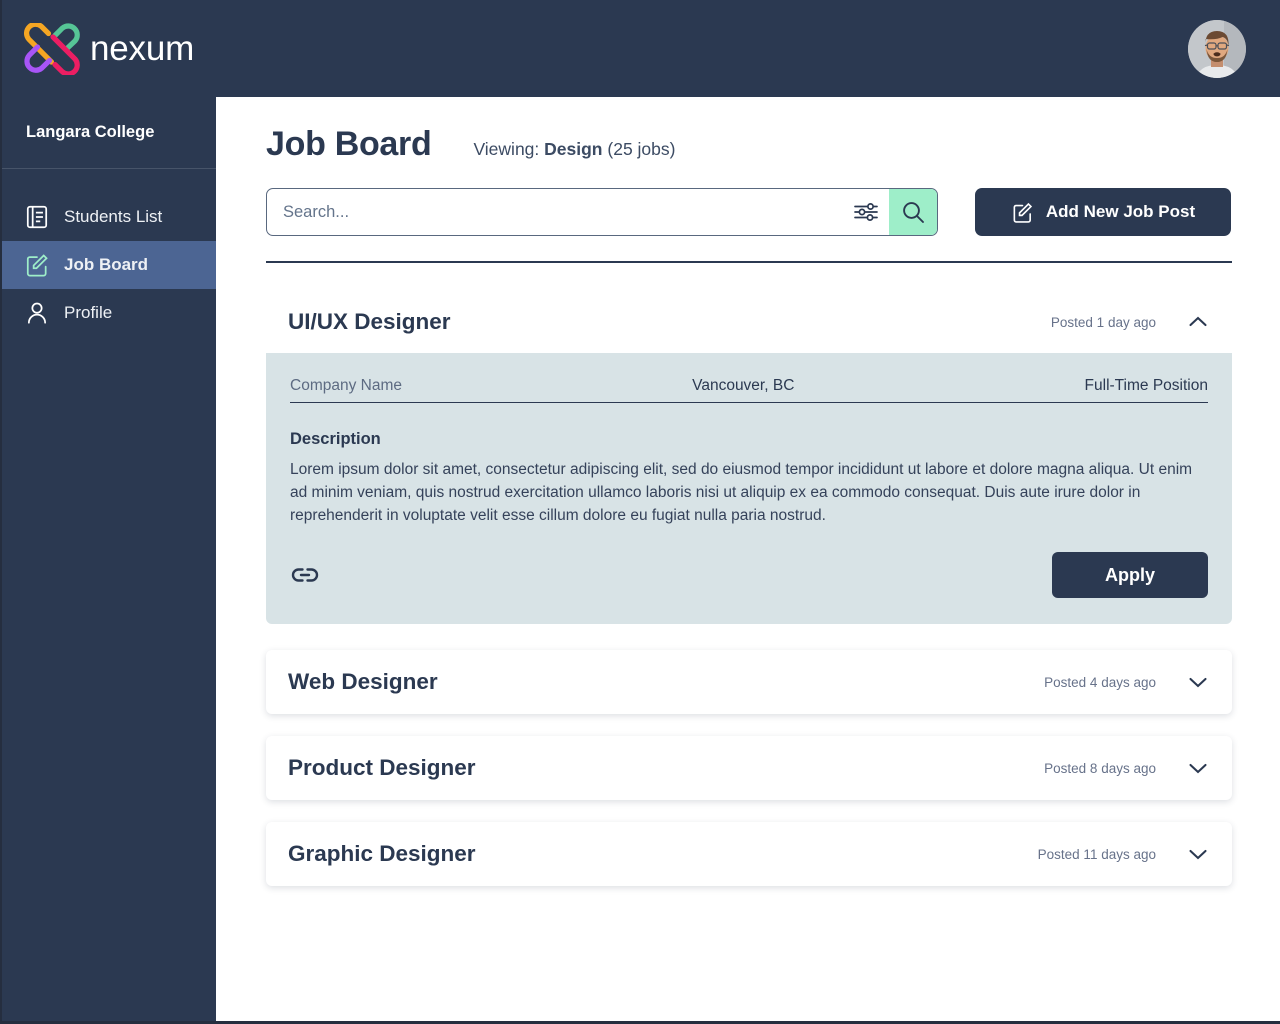  I want to click on job-type: Full-Time Position, so click(1146, 385).